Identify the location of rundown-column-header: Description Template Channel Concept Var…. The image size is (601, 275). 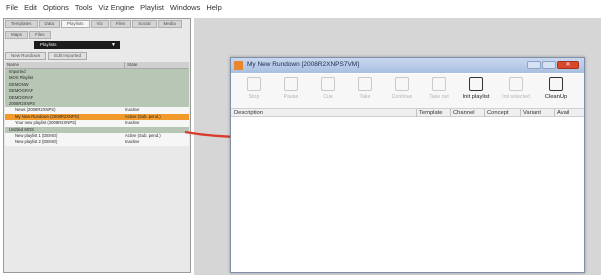
(407, 112).